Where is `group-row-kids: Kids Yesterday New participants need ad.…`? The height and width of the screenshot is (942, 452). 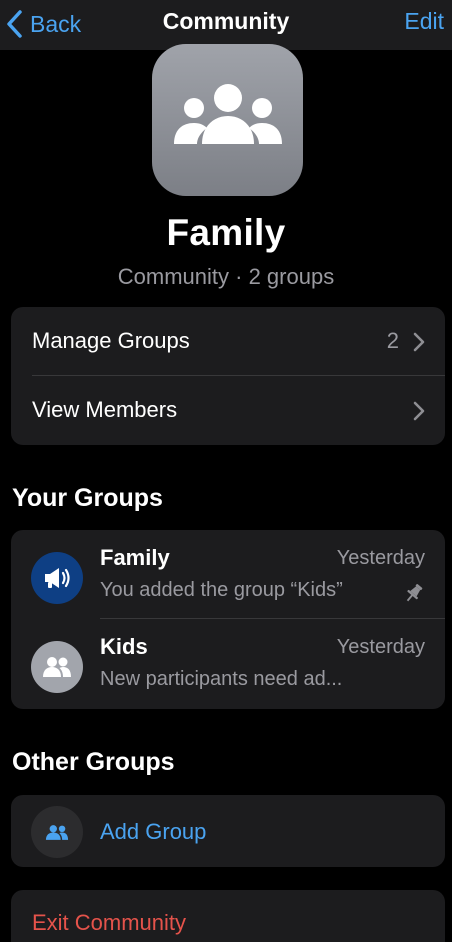
group-row-kids: Kids Yesterday New participants need ad.… is located at coordinates (228, 663).